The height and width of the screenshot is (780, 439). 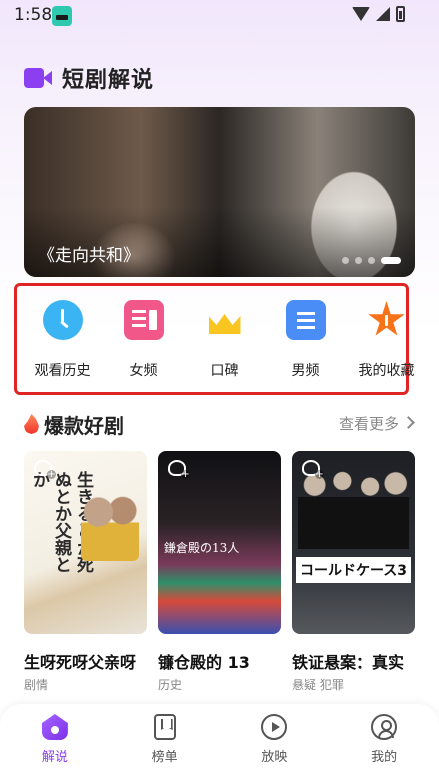 I want to click on category-watch-history: 观看历史, so click(x=62, y=340).